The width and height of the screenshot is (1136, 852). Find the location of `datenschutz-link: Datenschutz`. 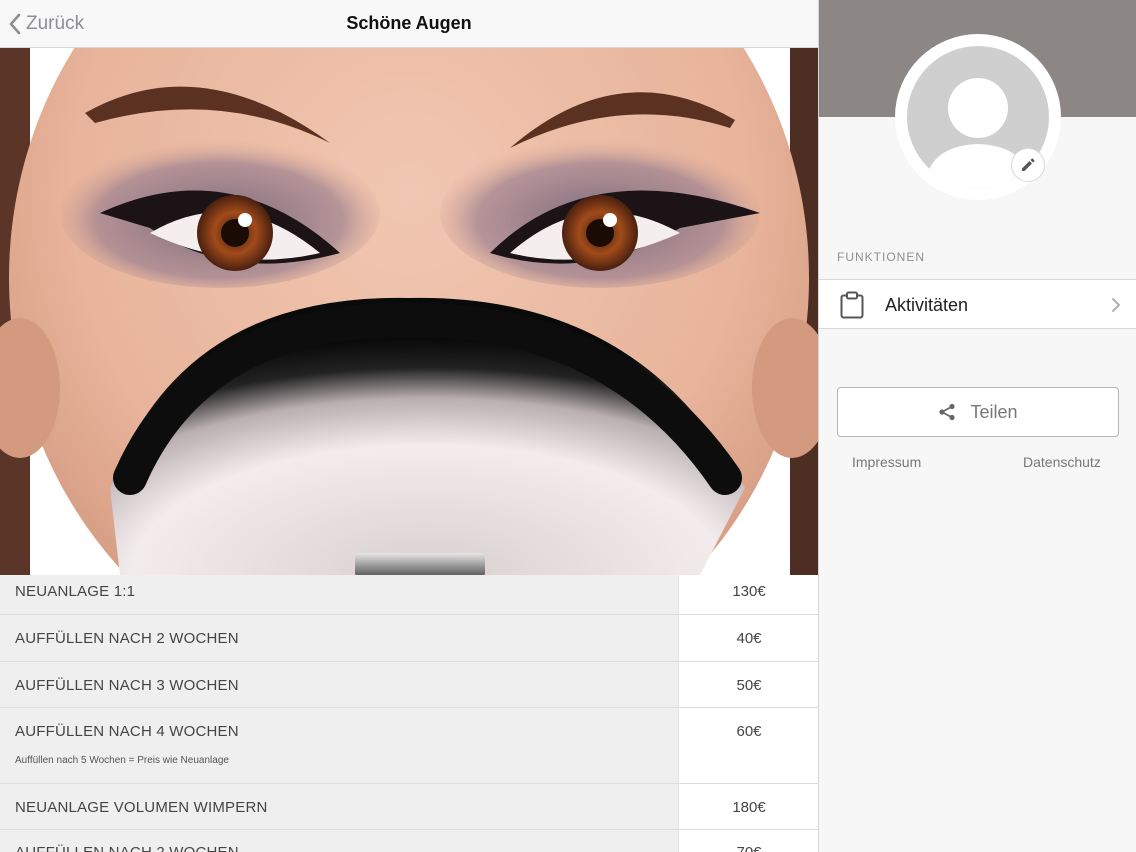

datenschutz-link: Datenschutz is located at coordinates (1062, 462).